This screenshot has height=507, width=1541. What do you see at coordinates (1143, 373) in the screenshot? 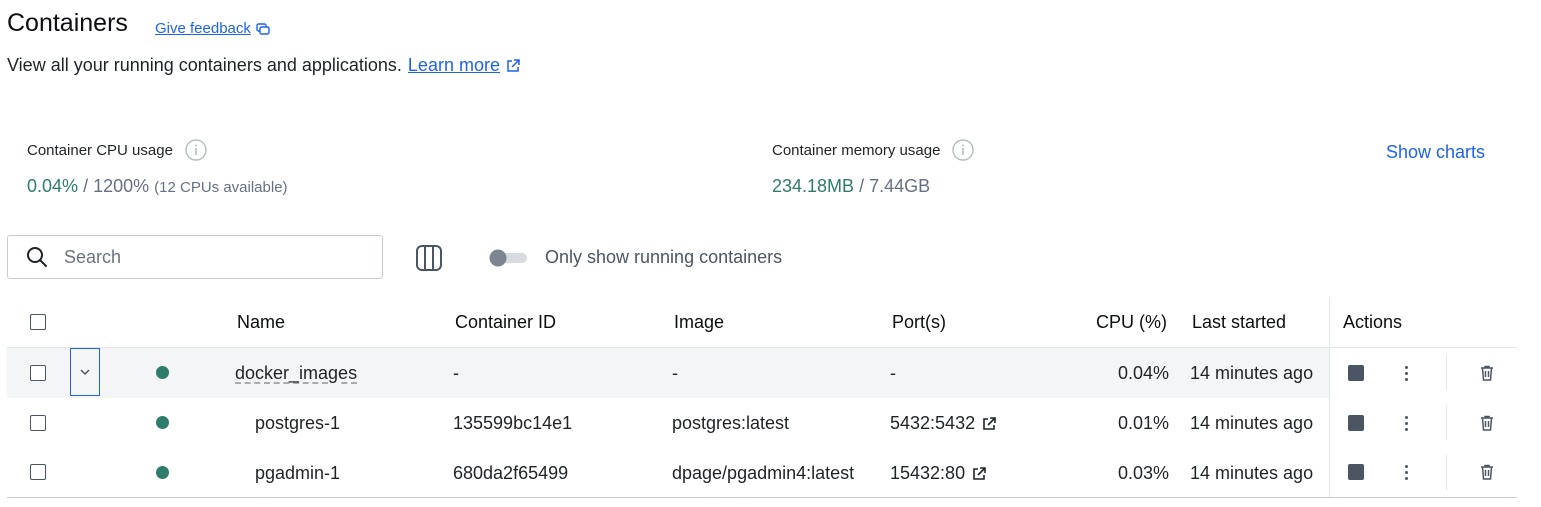
I see `cpu-percent: 0.04%` at bounding box center [1143, 373].